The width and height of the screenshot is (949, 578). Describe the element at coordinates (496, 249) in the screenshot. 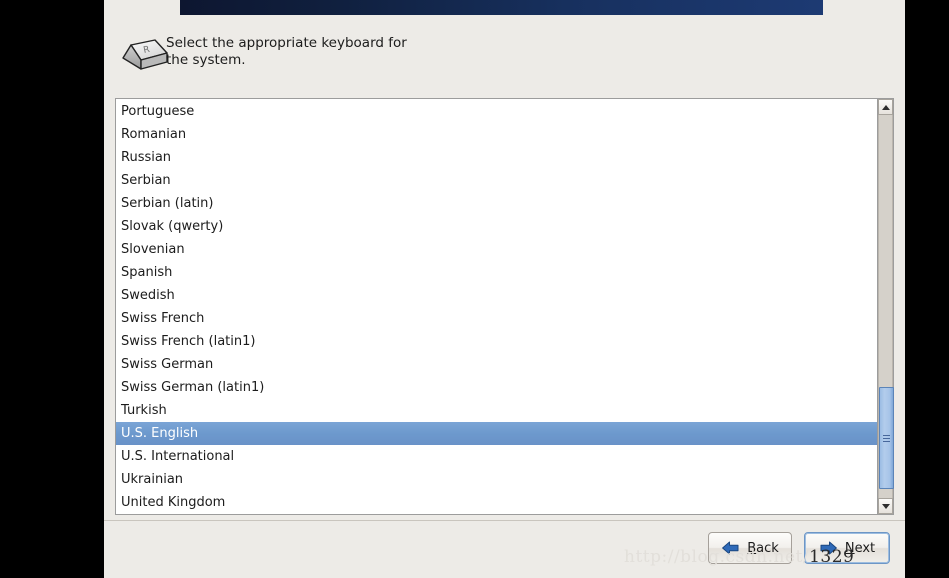

I see `list-item: Slovenian` at that location.